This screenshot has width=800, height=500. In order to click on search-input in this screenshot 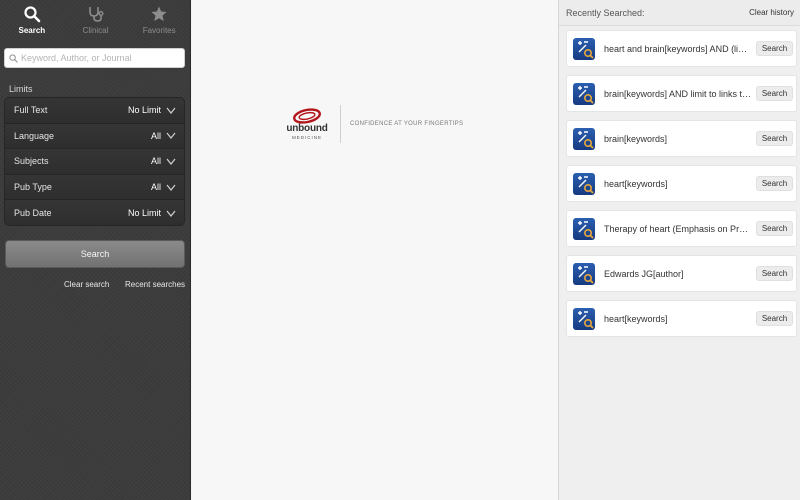, I will do `click(101, 58)`.